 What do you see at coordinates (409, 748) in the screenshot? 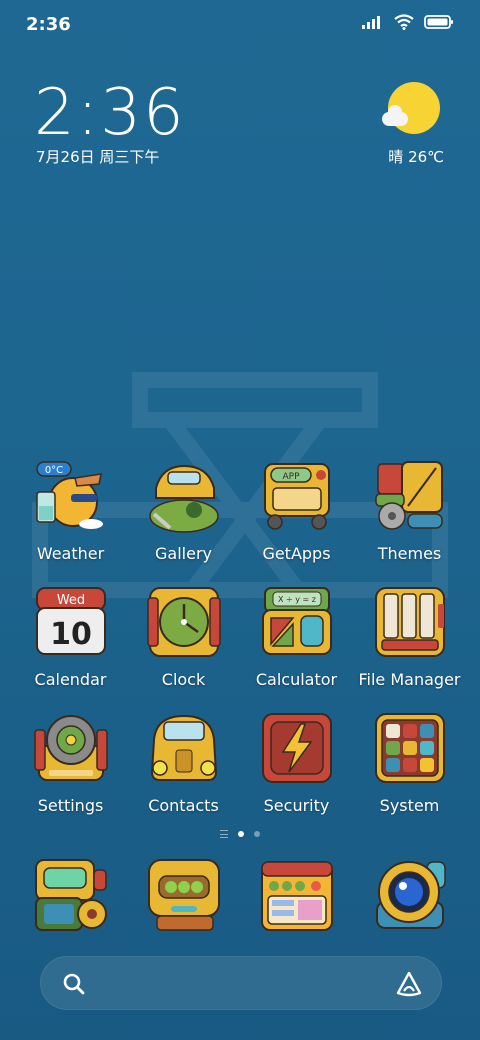
I see `system-folder-icon` at bounding box center [409, 748].